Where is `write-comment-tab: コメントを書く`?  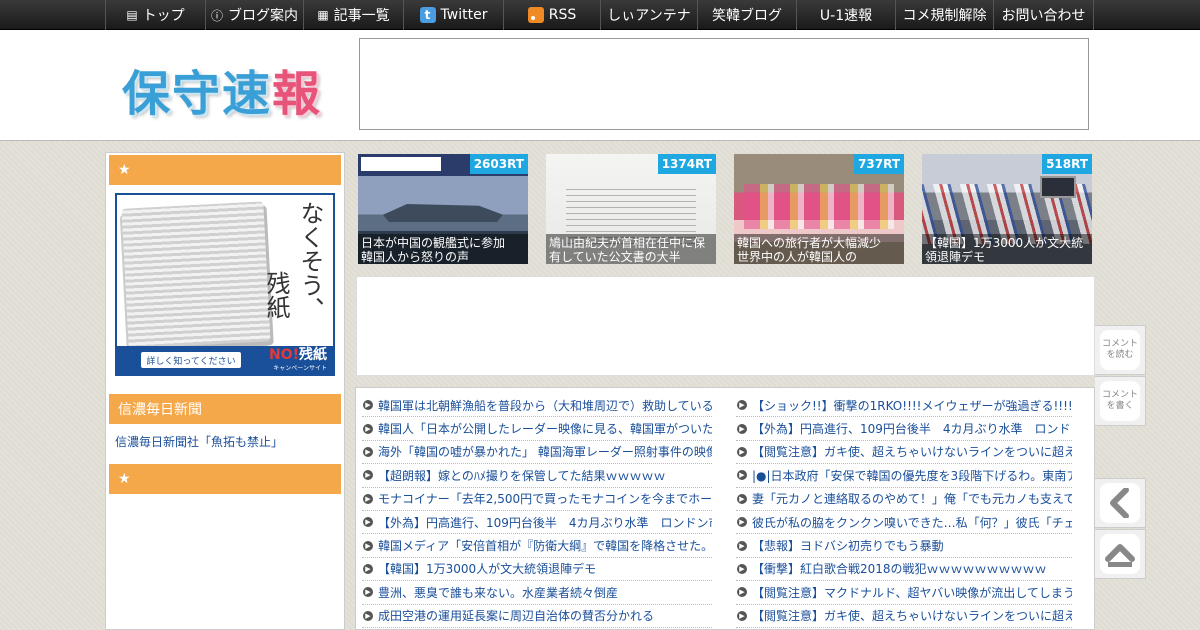
write-comment-tab: コメントを書く is located at coordinates (1120, 401).